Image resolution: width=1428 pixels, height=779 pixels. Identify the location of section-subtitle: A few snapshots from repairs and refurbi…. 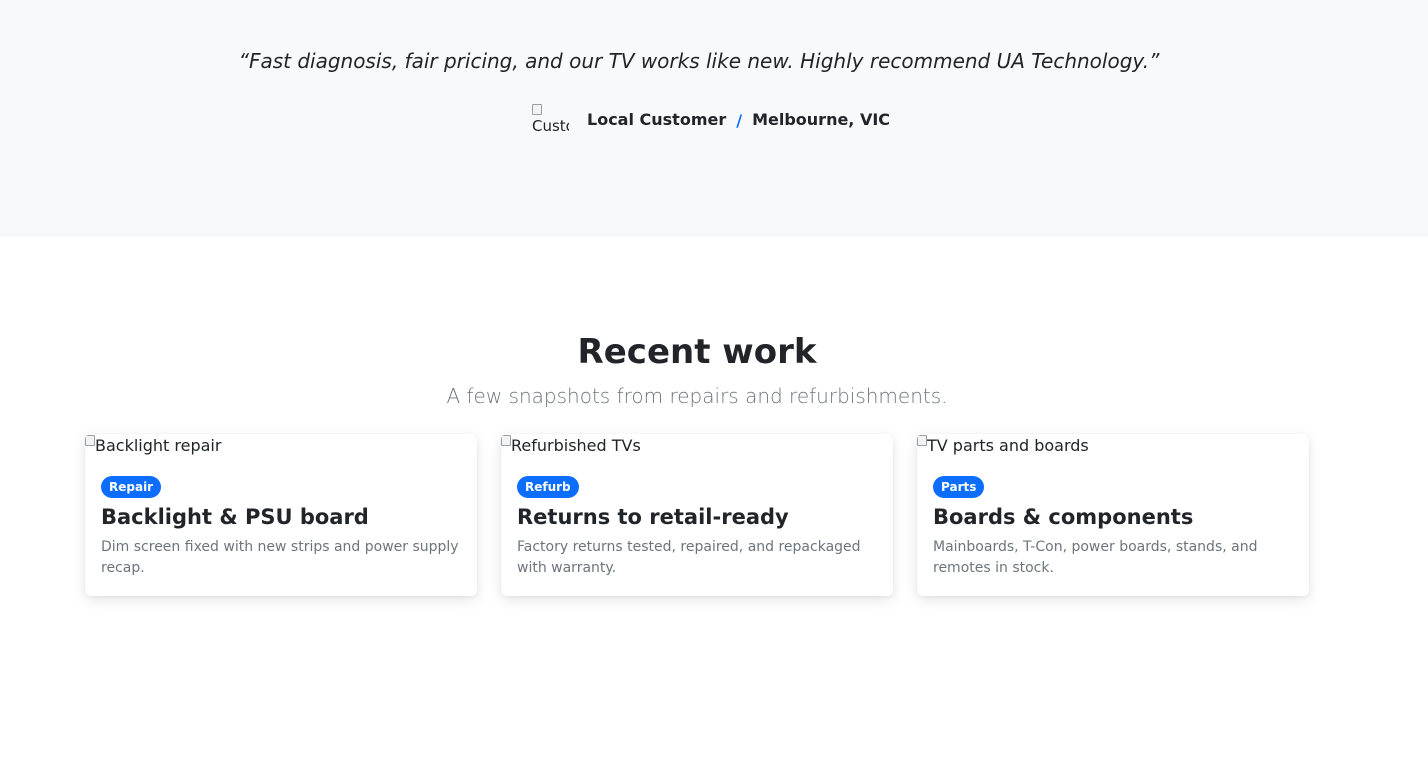
(697, 396).